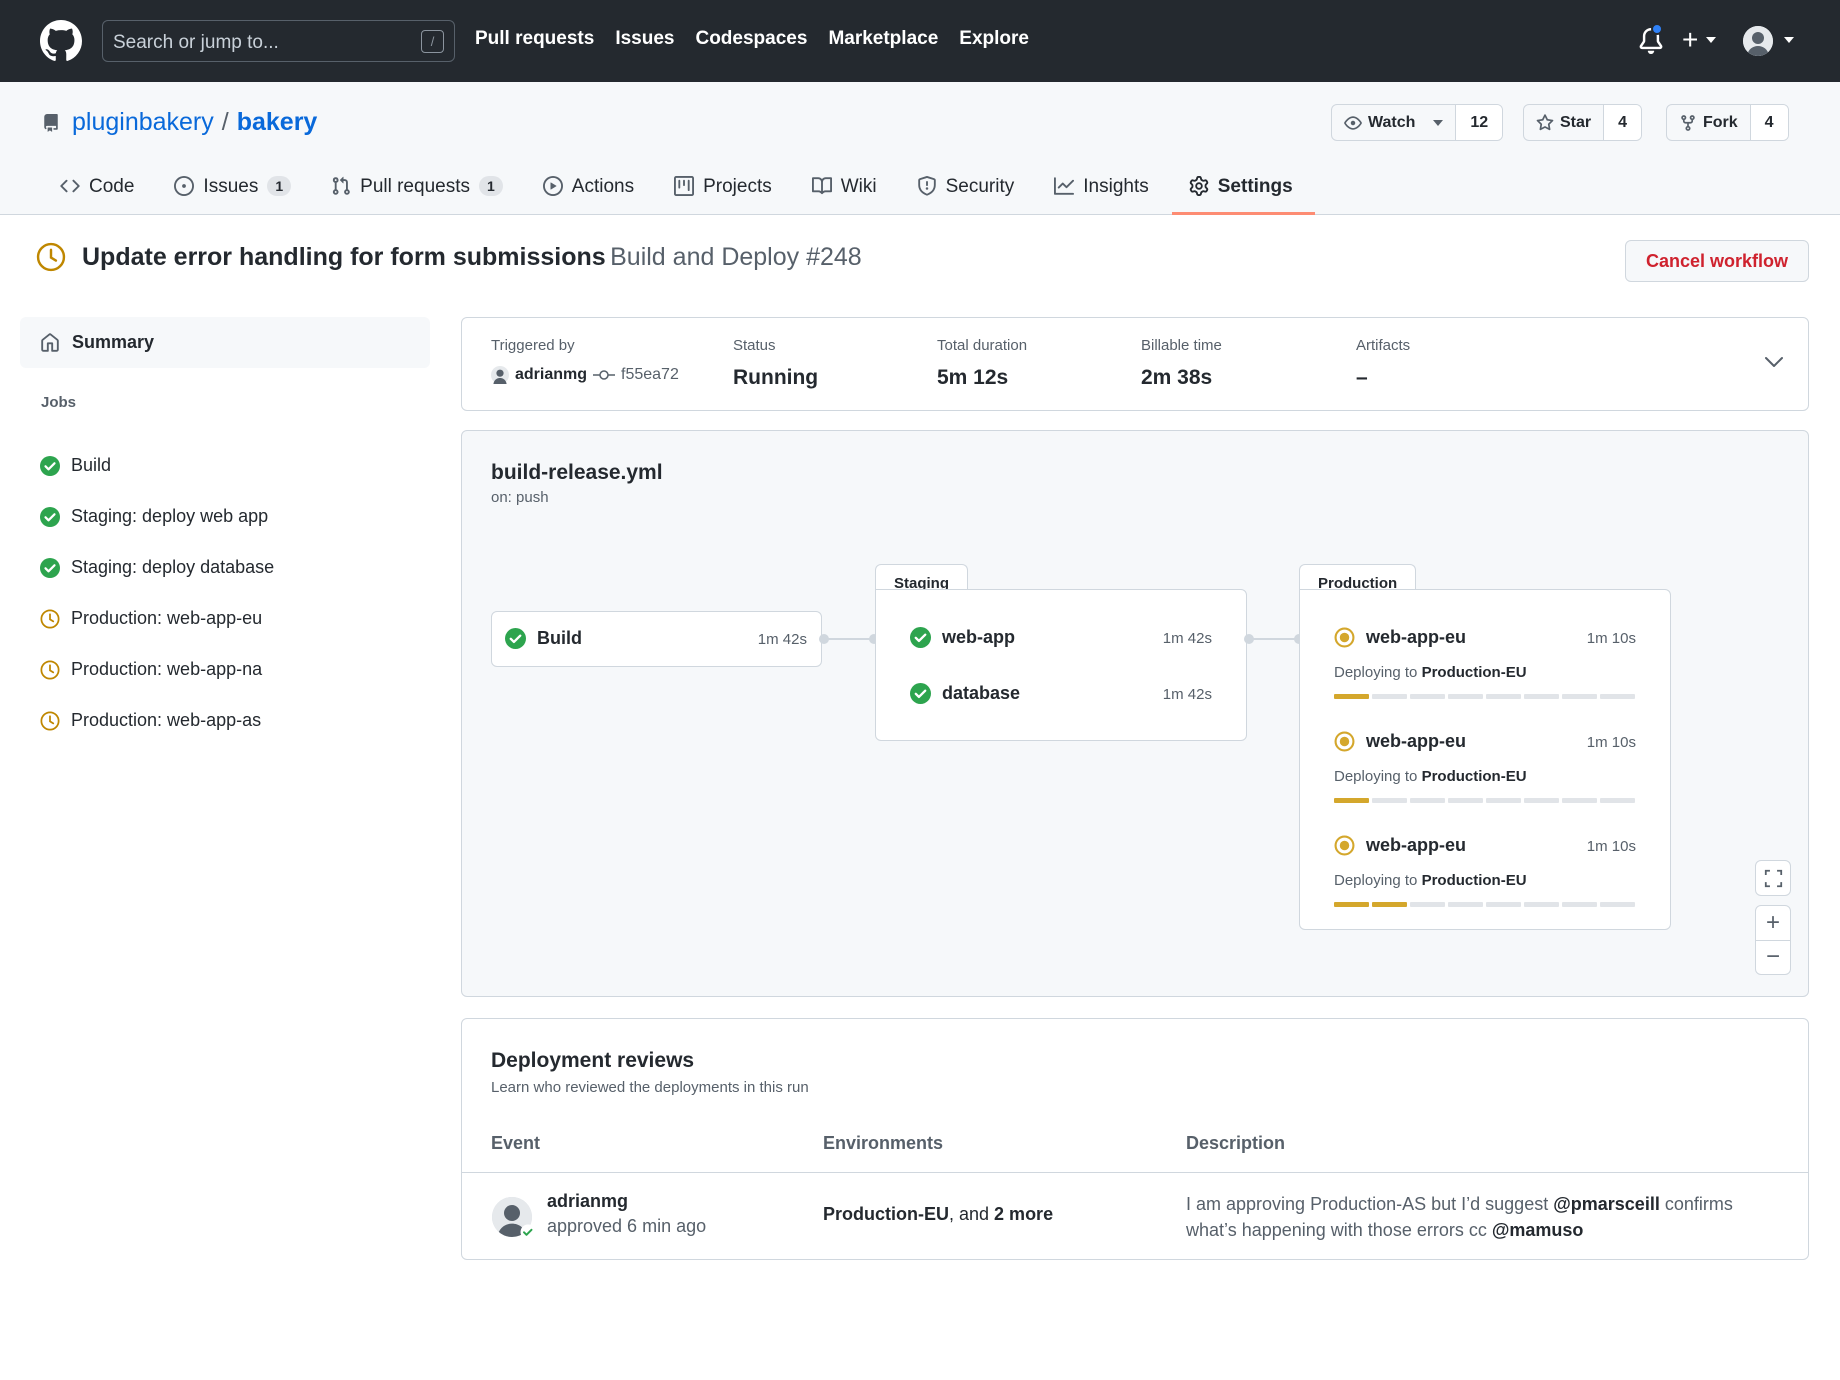  I want to click on create-new-caret-icon, so click(1711, 40).